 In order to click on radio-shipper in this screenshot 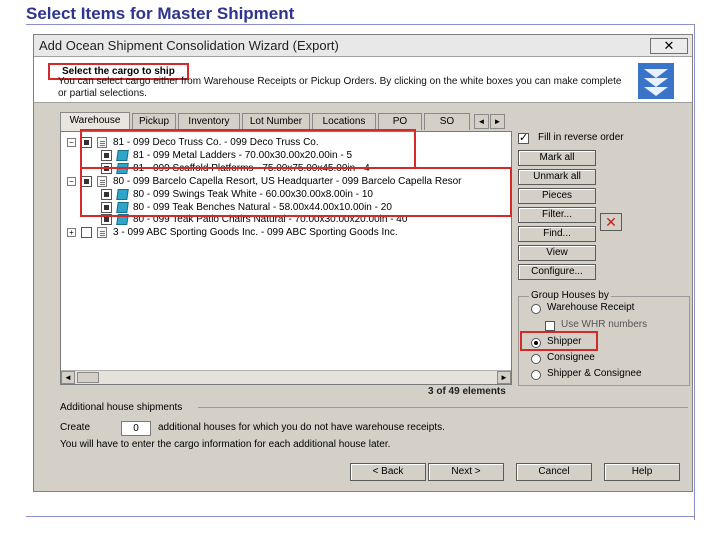, I will do `click(536, 343)`.